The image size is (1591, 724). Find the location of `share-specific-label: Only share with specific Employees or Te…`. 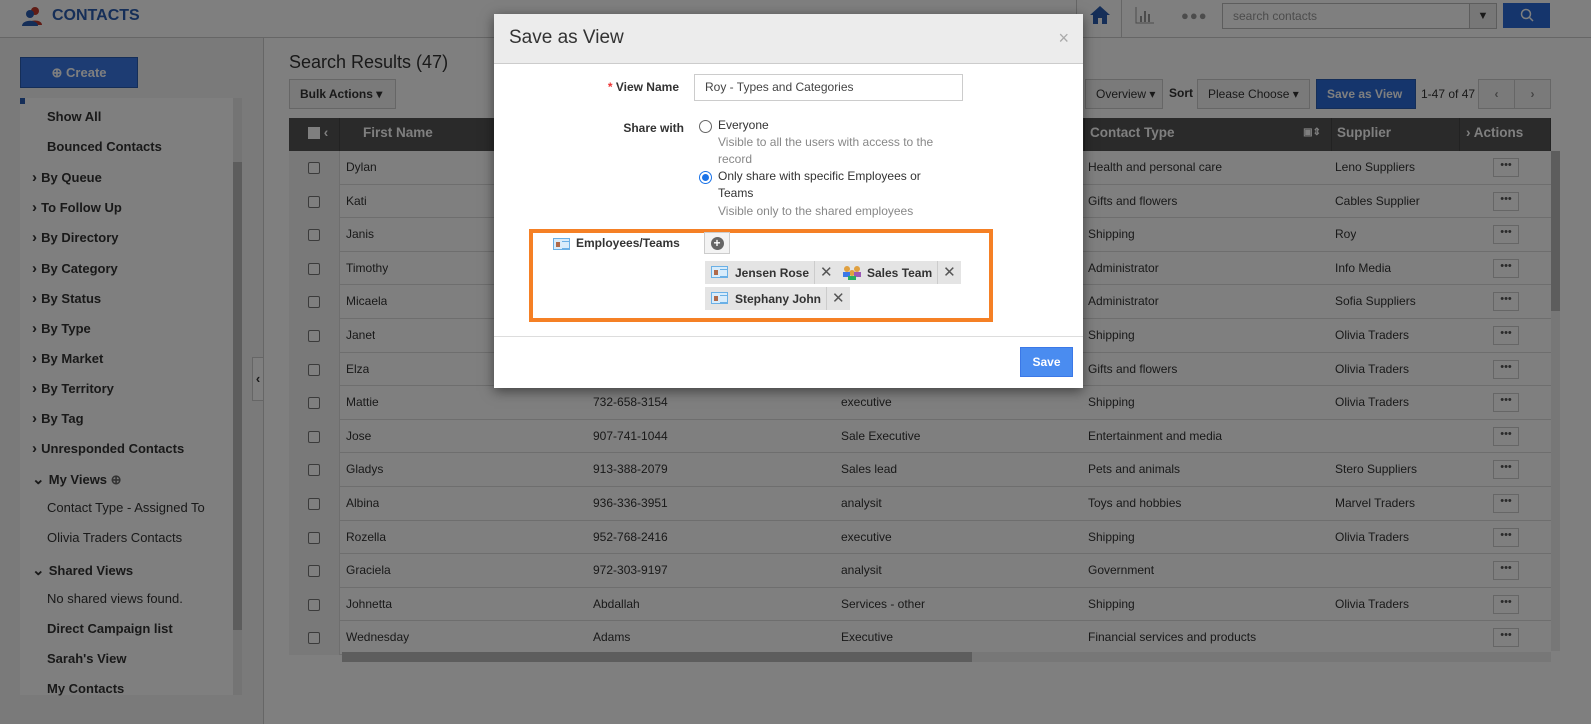

share-specific-label: Only share with specific Employees or Te… is located at coordinates (828, 185).